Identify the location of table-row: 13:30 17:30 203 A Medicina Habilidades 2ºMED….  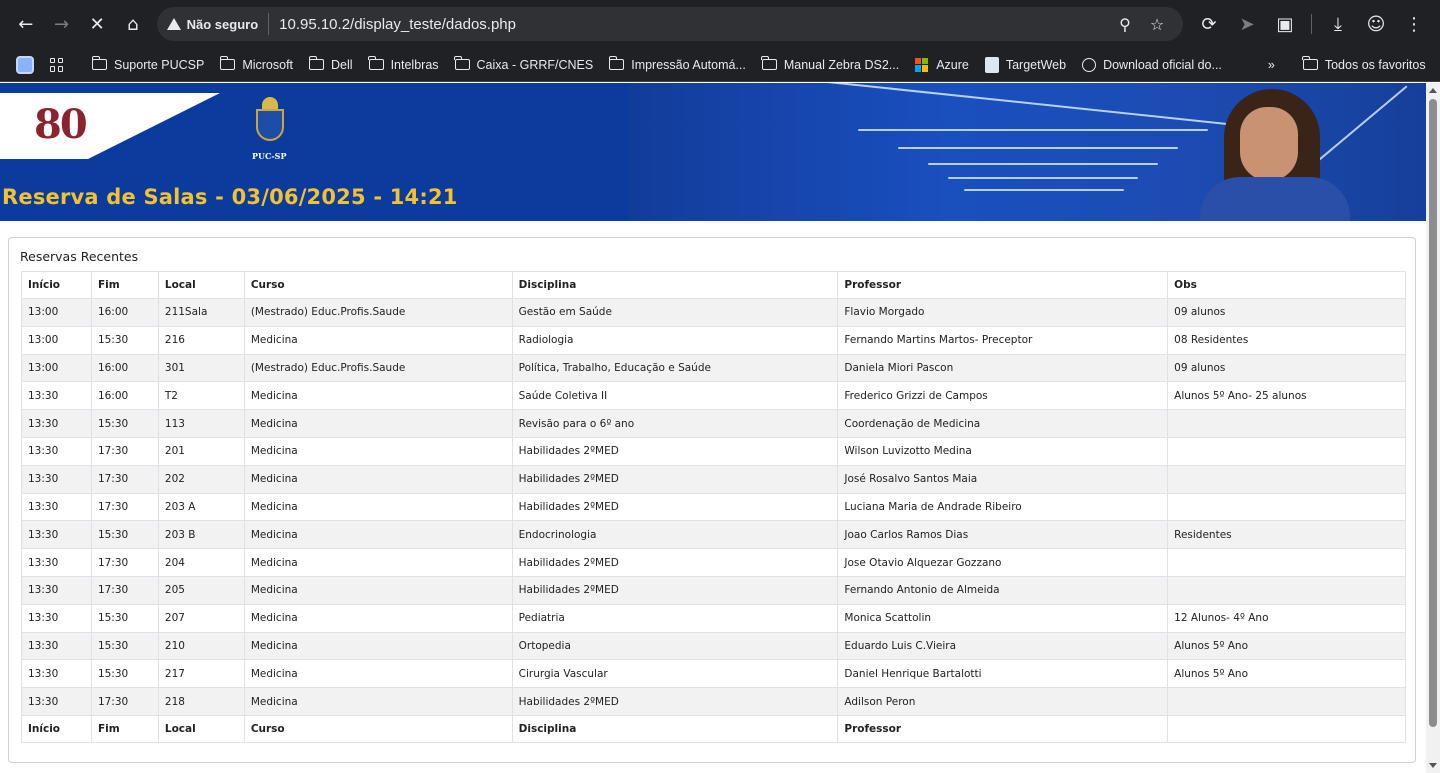
(713, 507).